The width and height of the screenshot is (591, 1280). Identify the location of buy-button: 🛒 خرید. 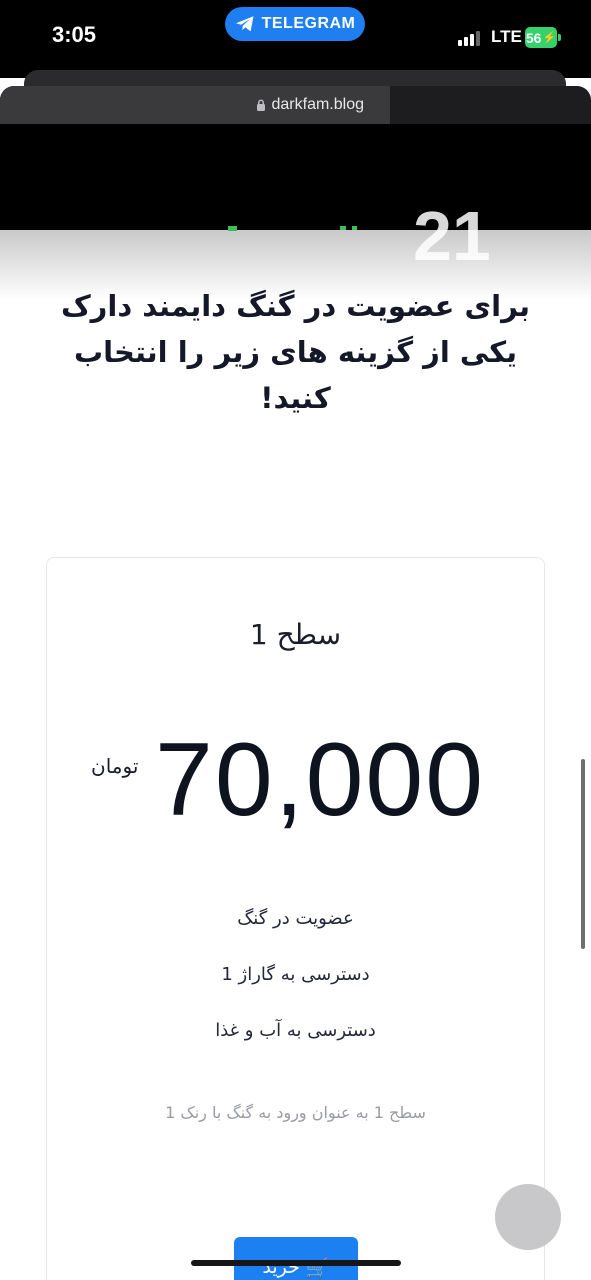
(296, 1258).